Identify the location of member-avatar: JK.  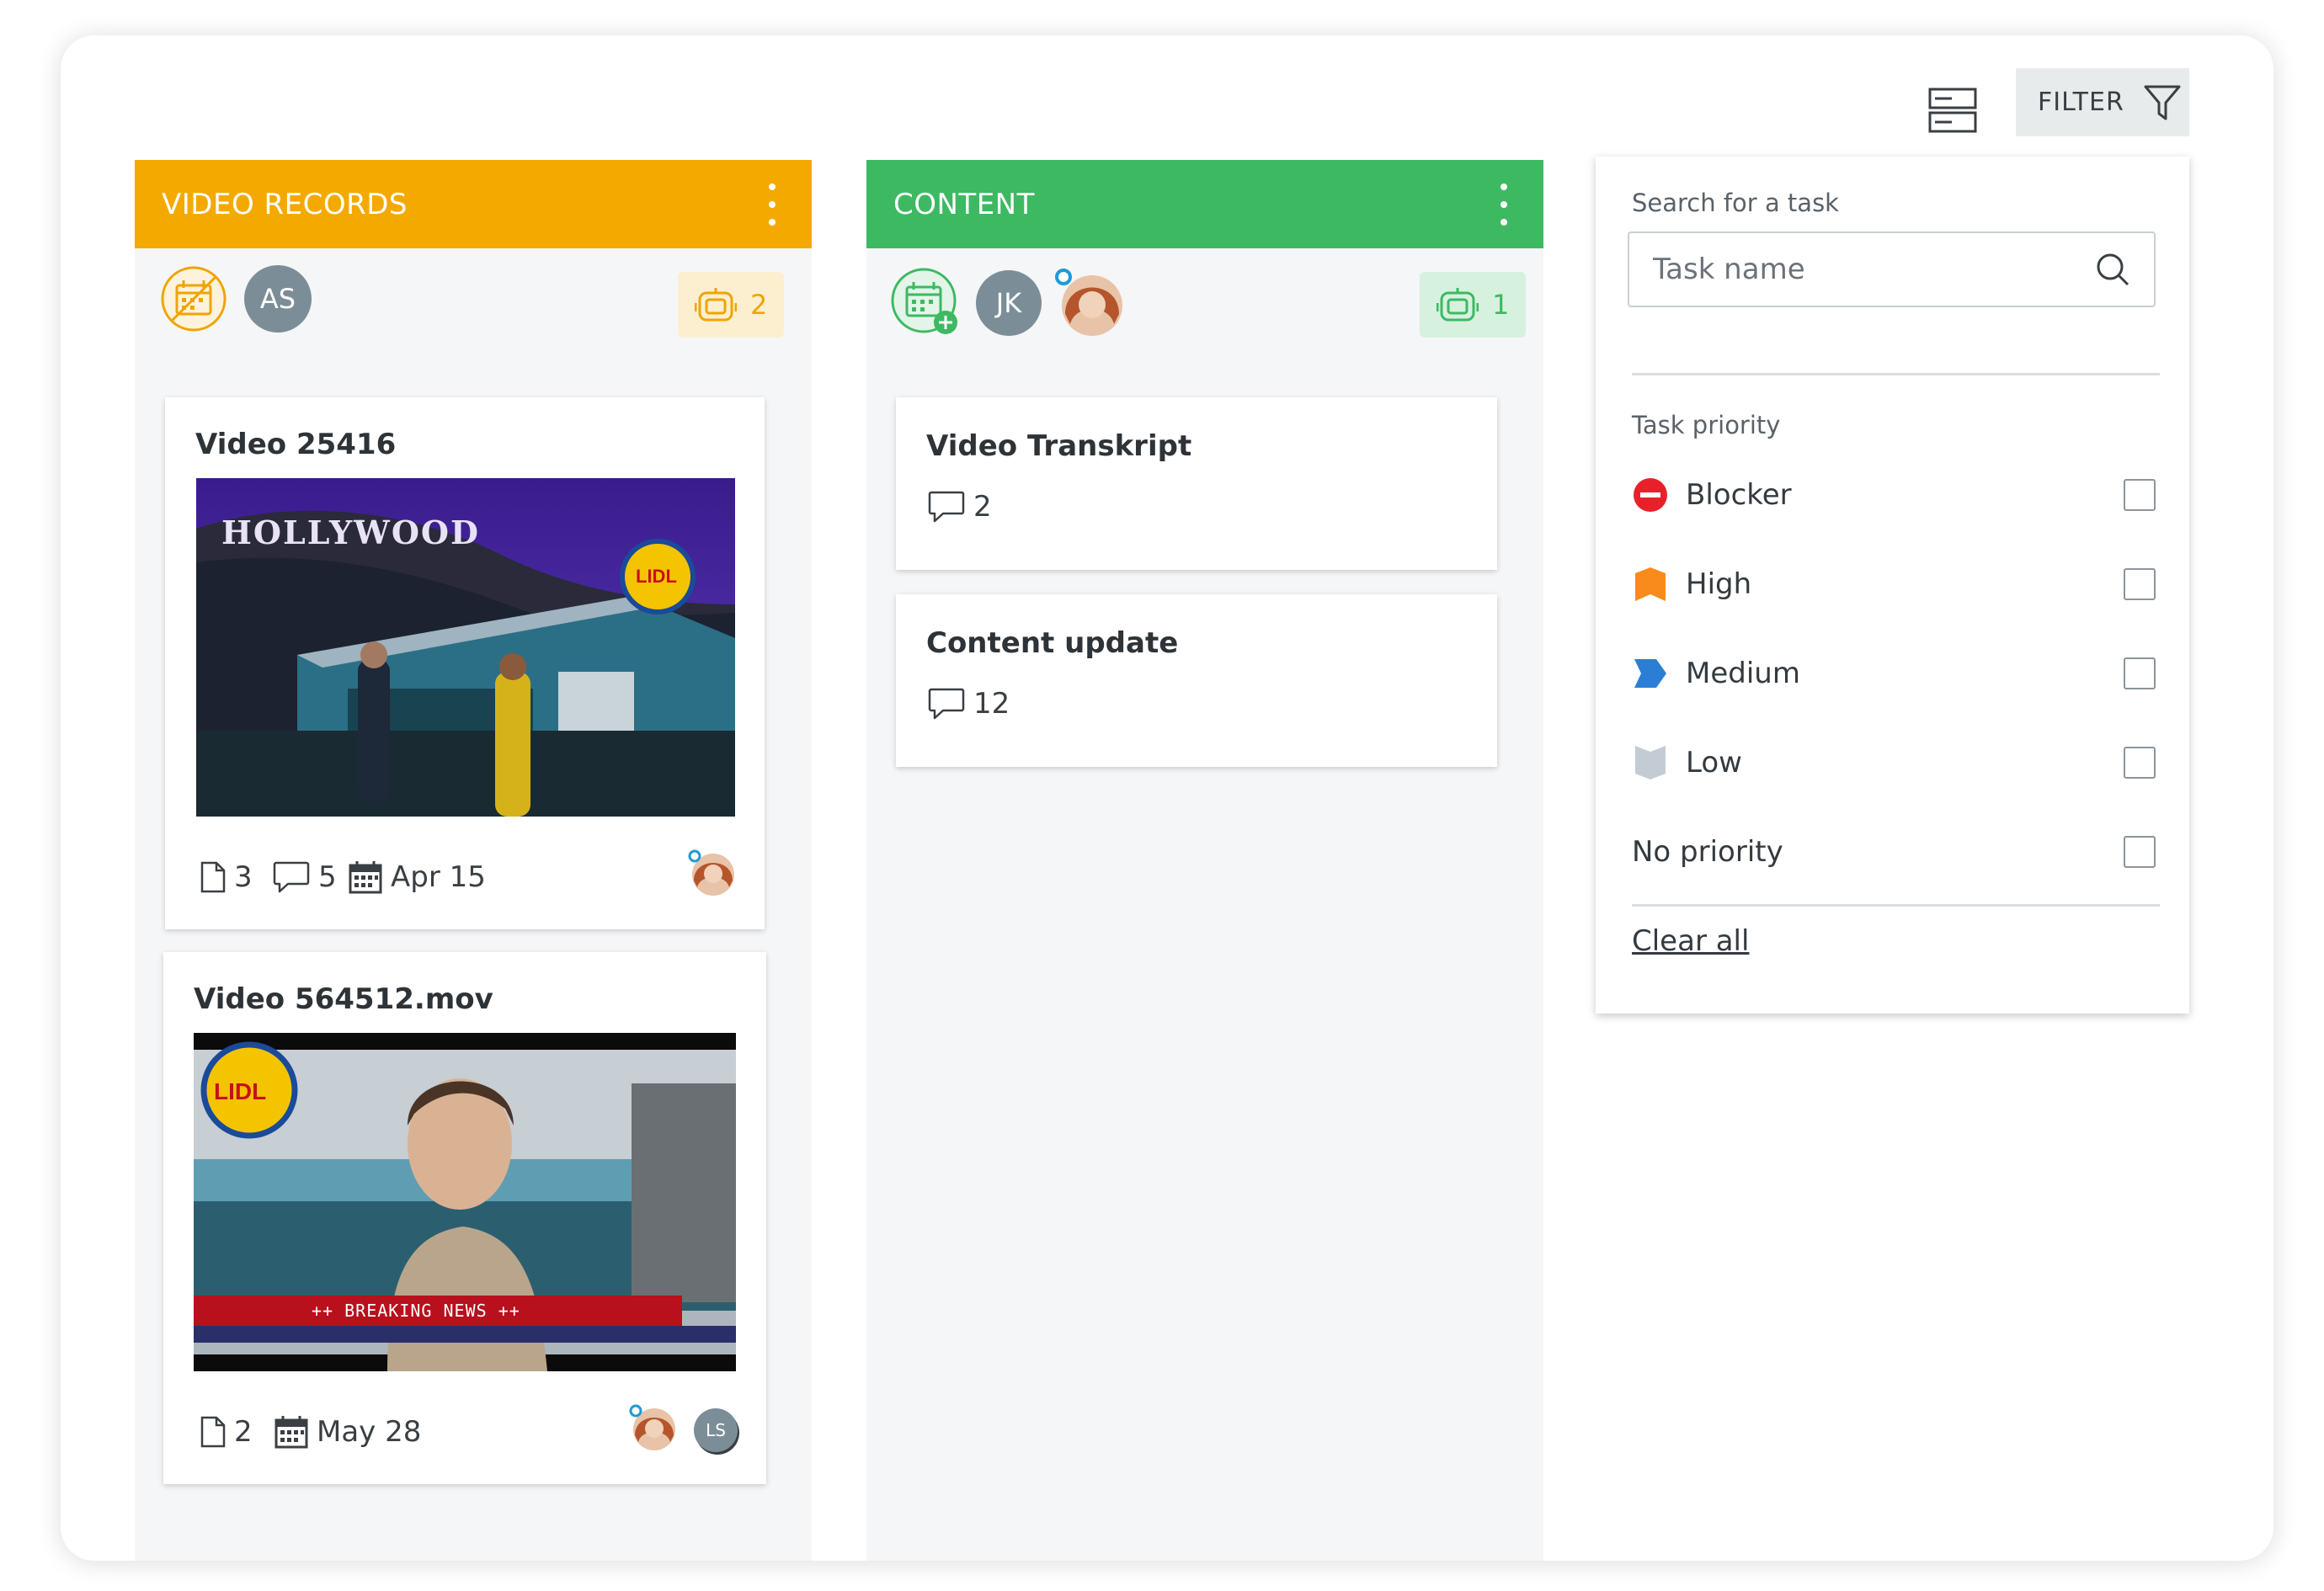
(1009, 303).